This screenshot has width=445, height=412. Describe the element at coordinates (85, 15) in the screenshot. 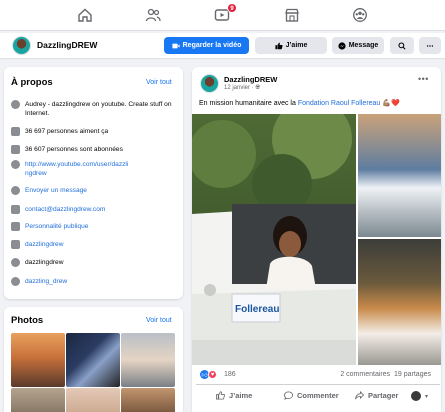

I see `home-icon` at that location.